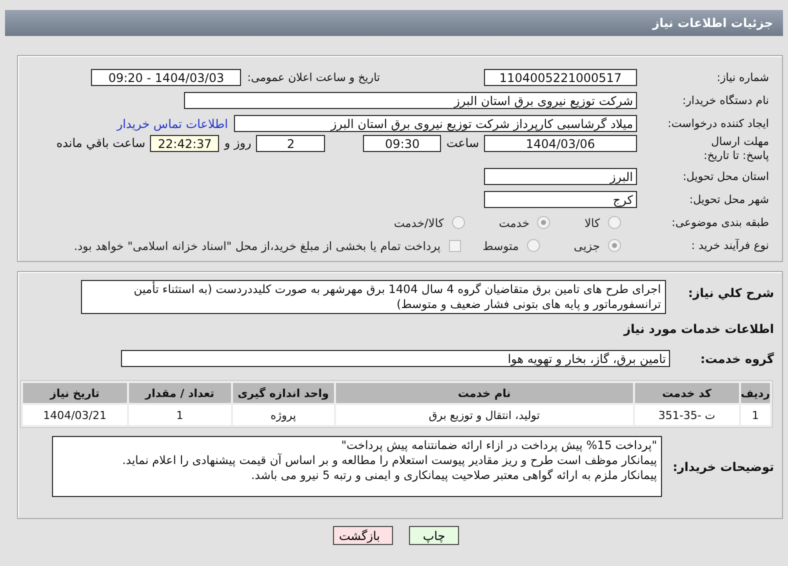 The width and height of the screenshot is (788, 566). Describe the element at coordinates (743, 77) in the screenshot. I see `field-label: شماره نیاز:` at that location.